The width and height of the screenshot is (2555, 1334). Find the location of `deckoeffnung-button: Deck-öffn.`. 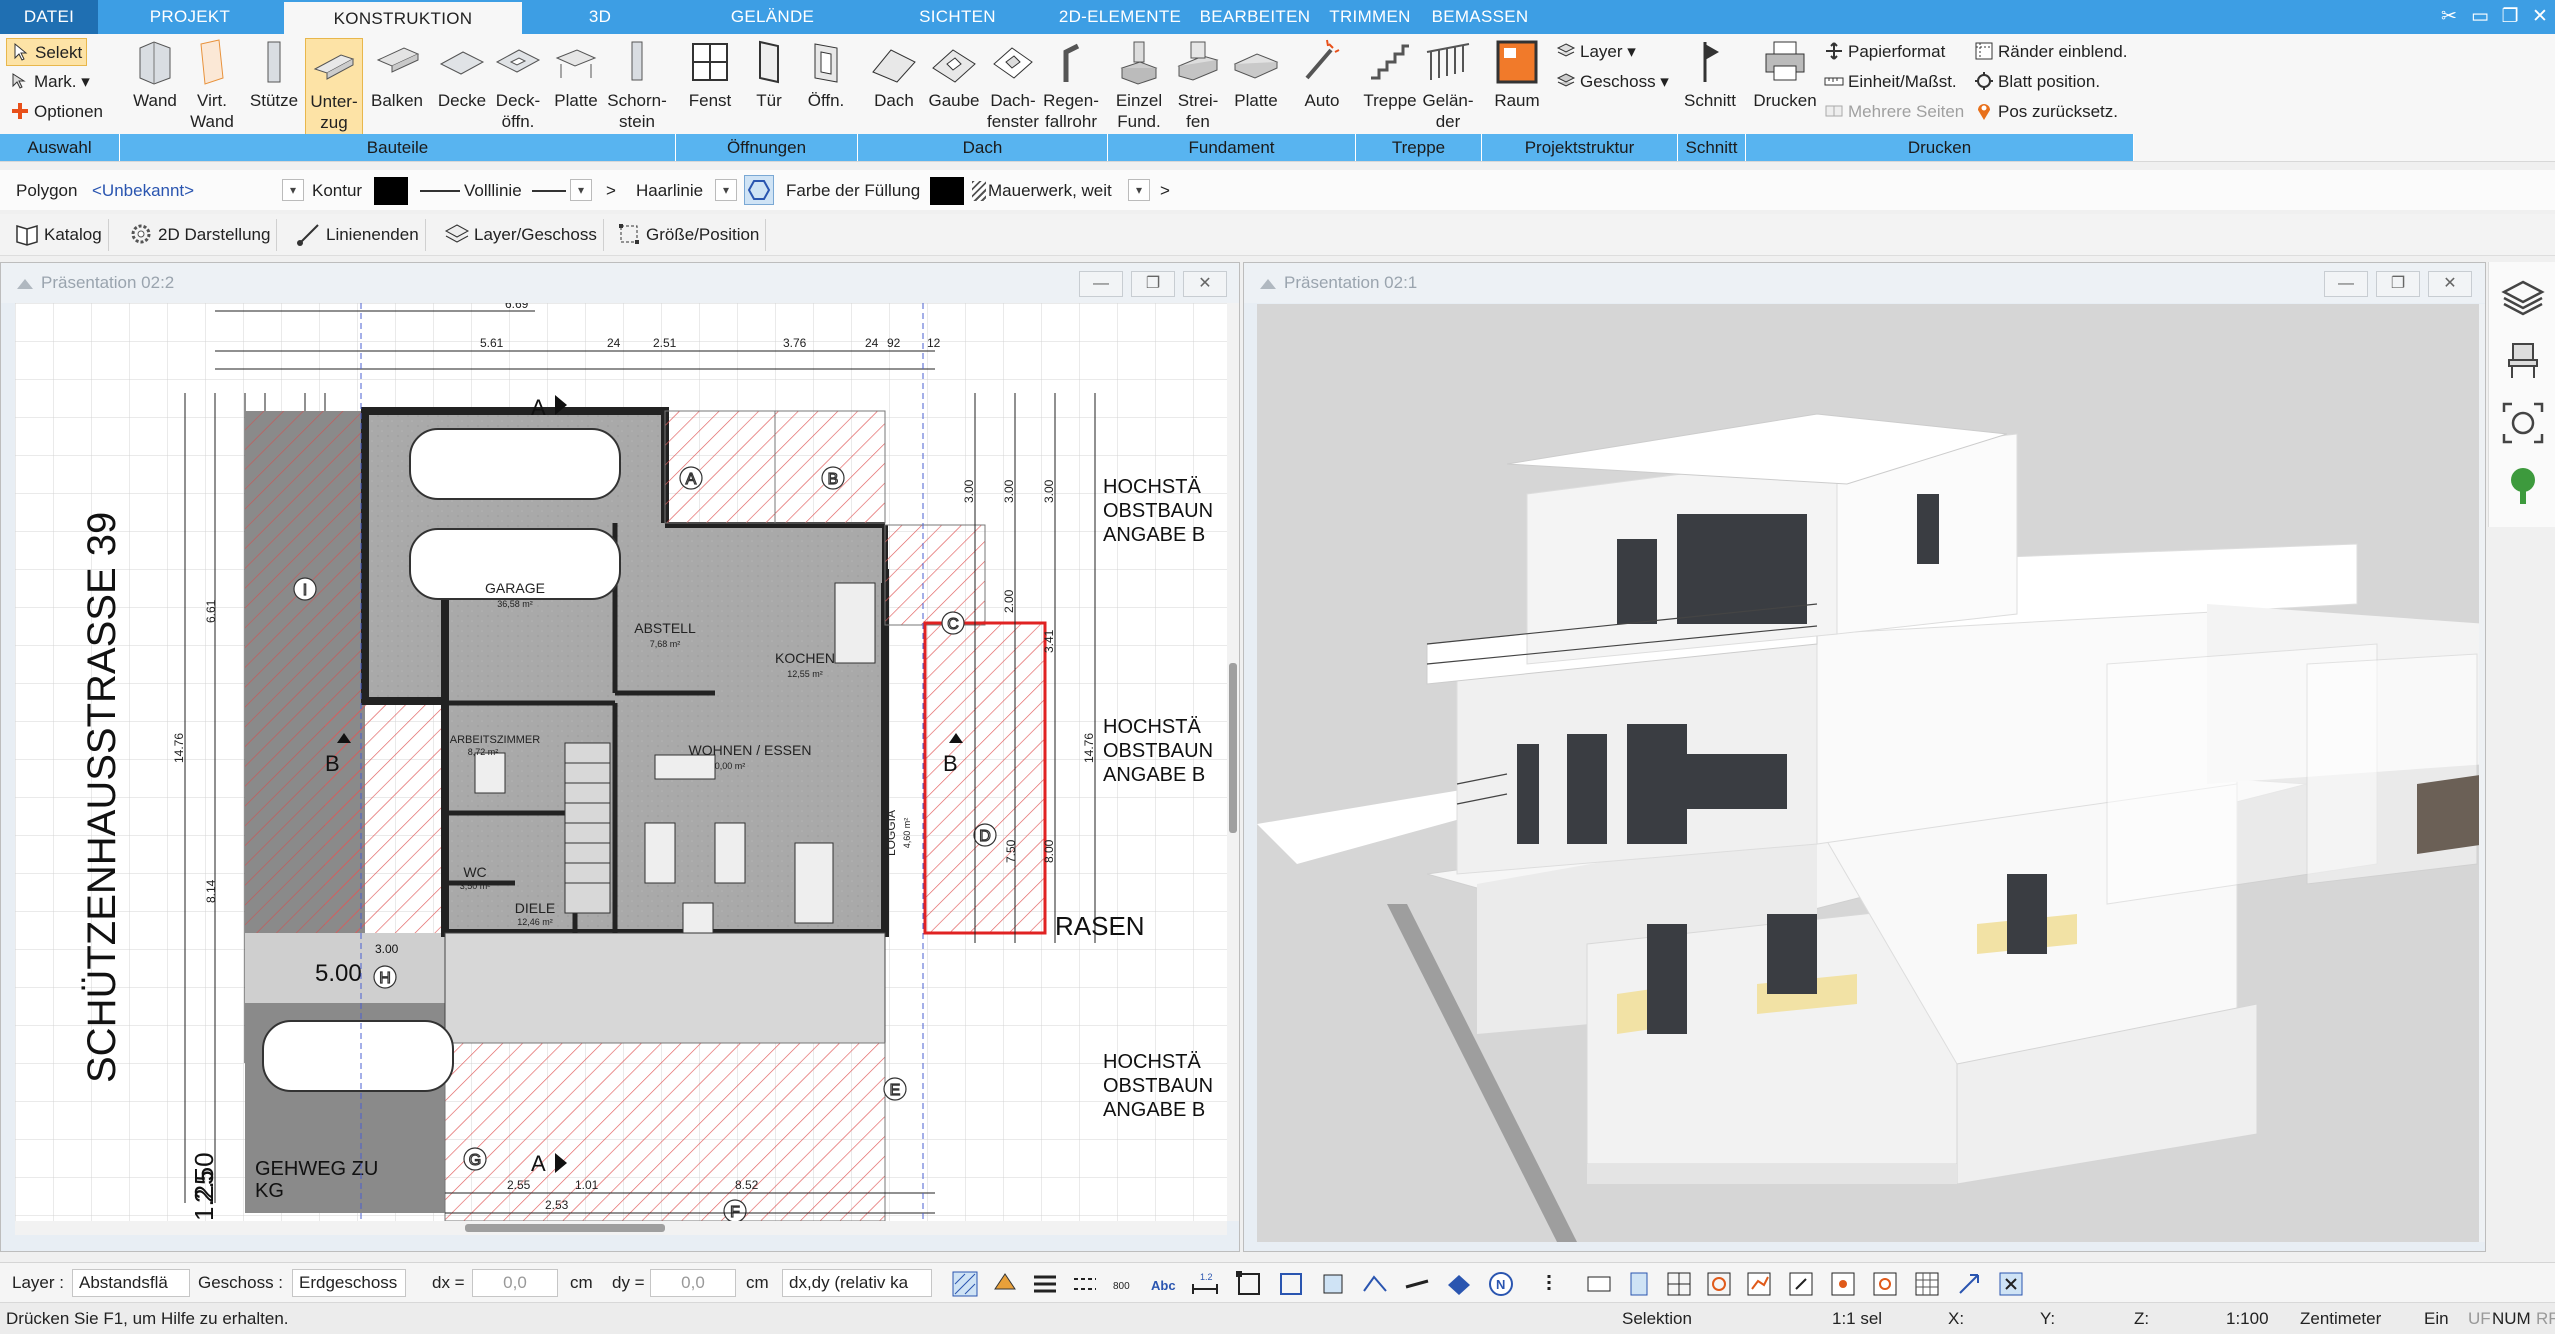

deckoeffnung-button: Deck-öffn. is located at coordinates (518, 85).